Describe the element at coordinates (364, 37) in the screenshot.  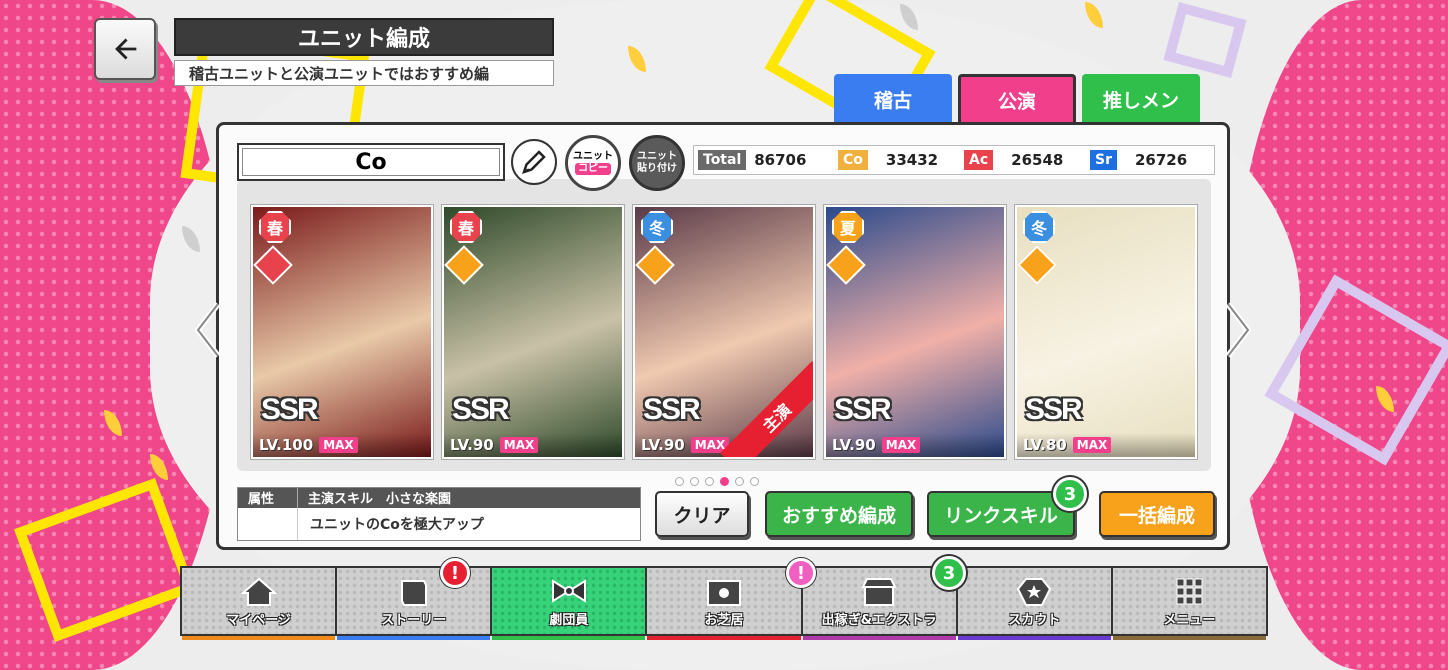
I see `page-title: ユニット編成` at that location.